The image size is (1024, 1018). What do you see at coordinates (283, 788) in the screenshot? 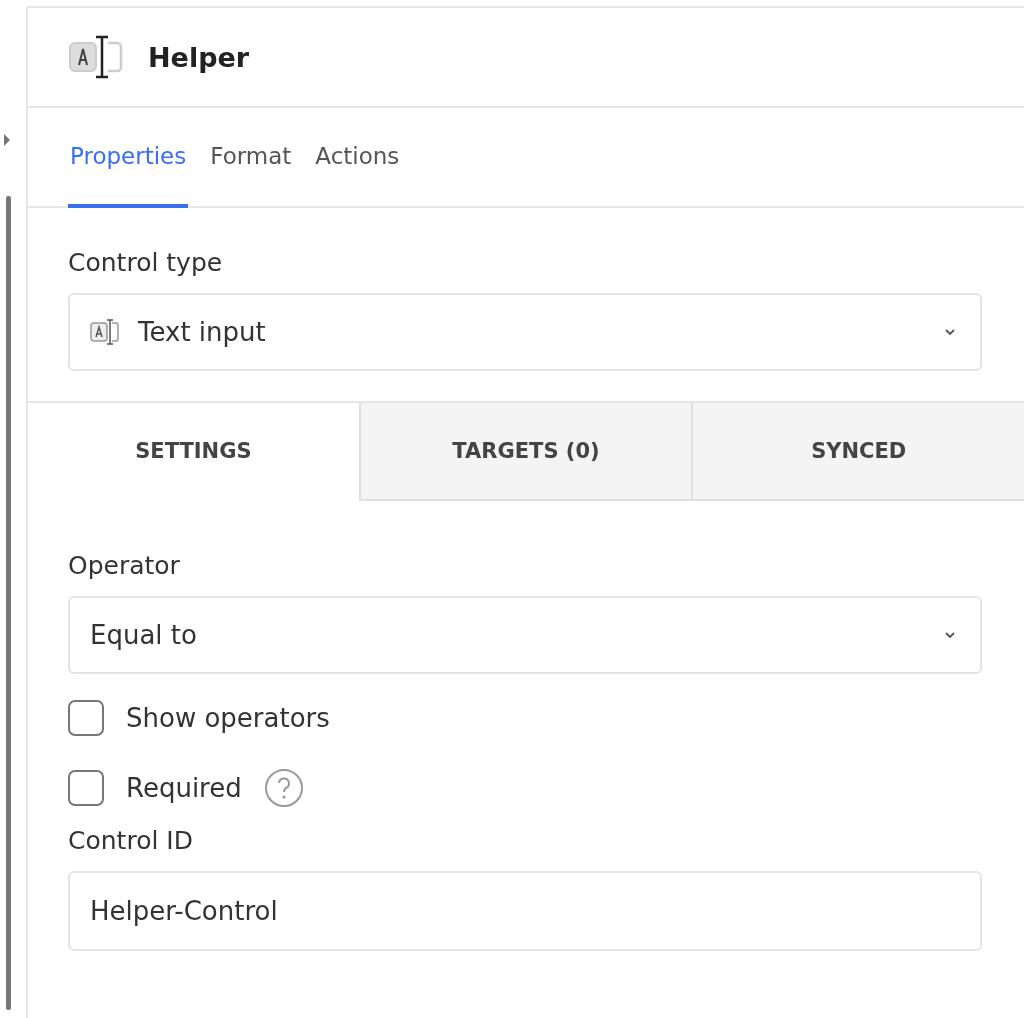
I see `help-icon` at bounding box center [283, 788].